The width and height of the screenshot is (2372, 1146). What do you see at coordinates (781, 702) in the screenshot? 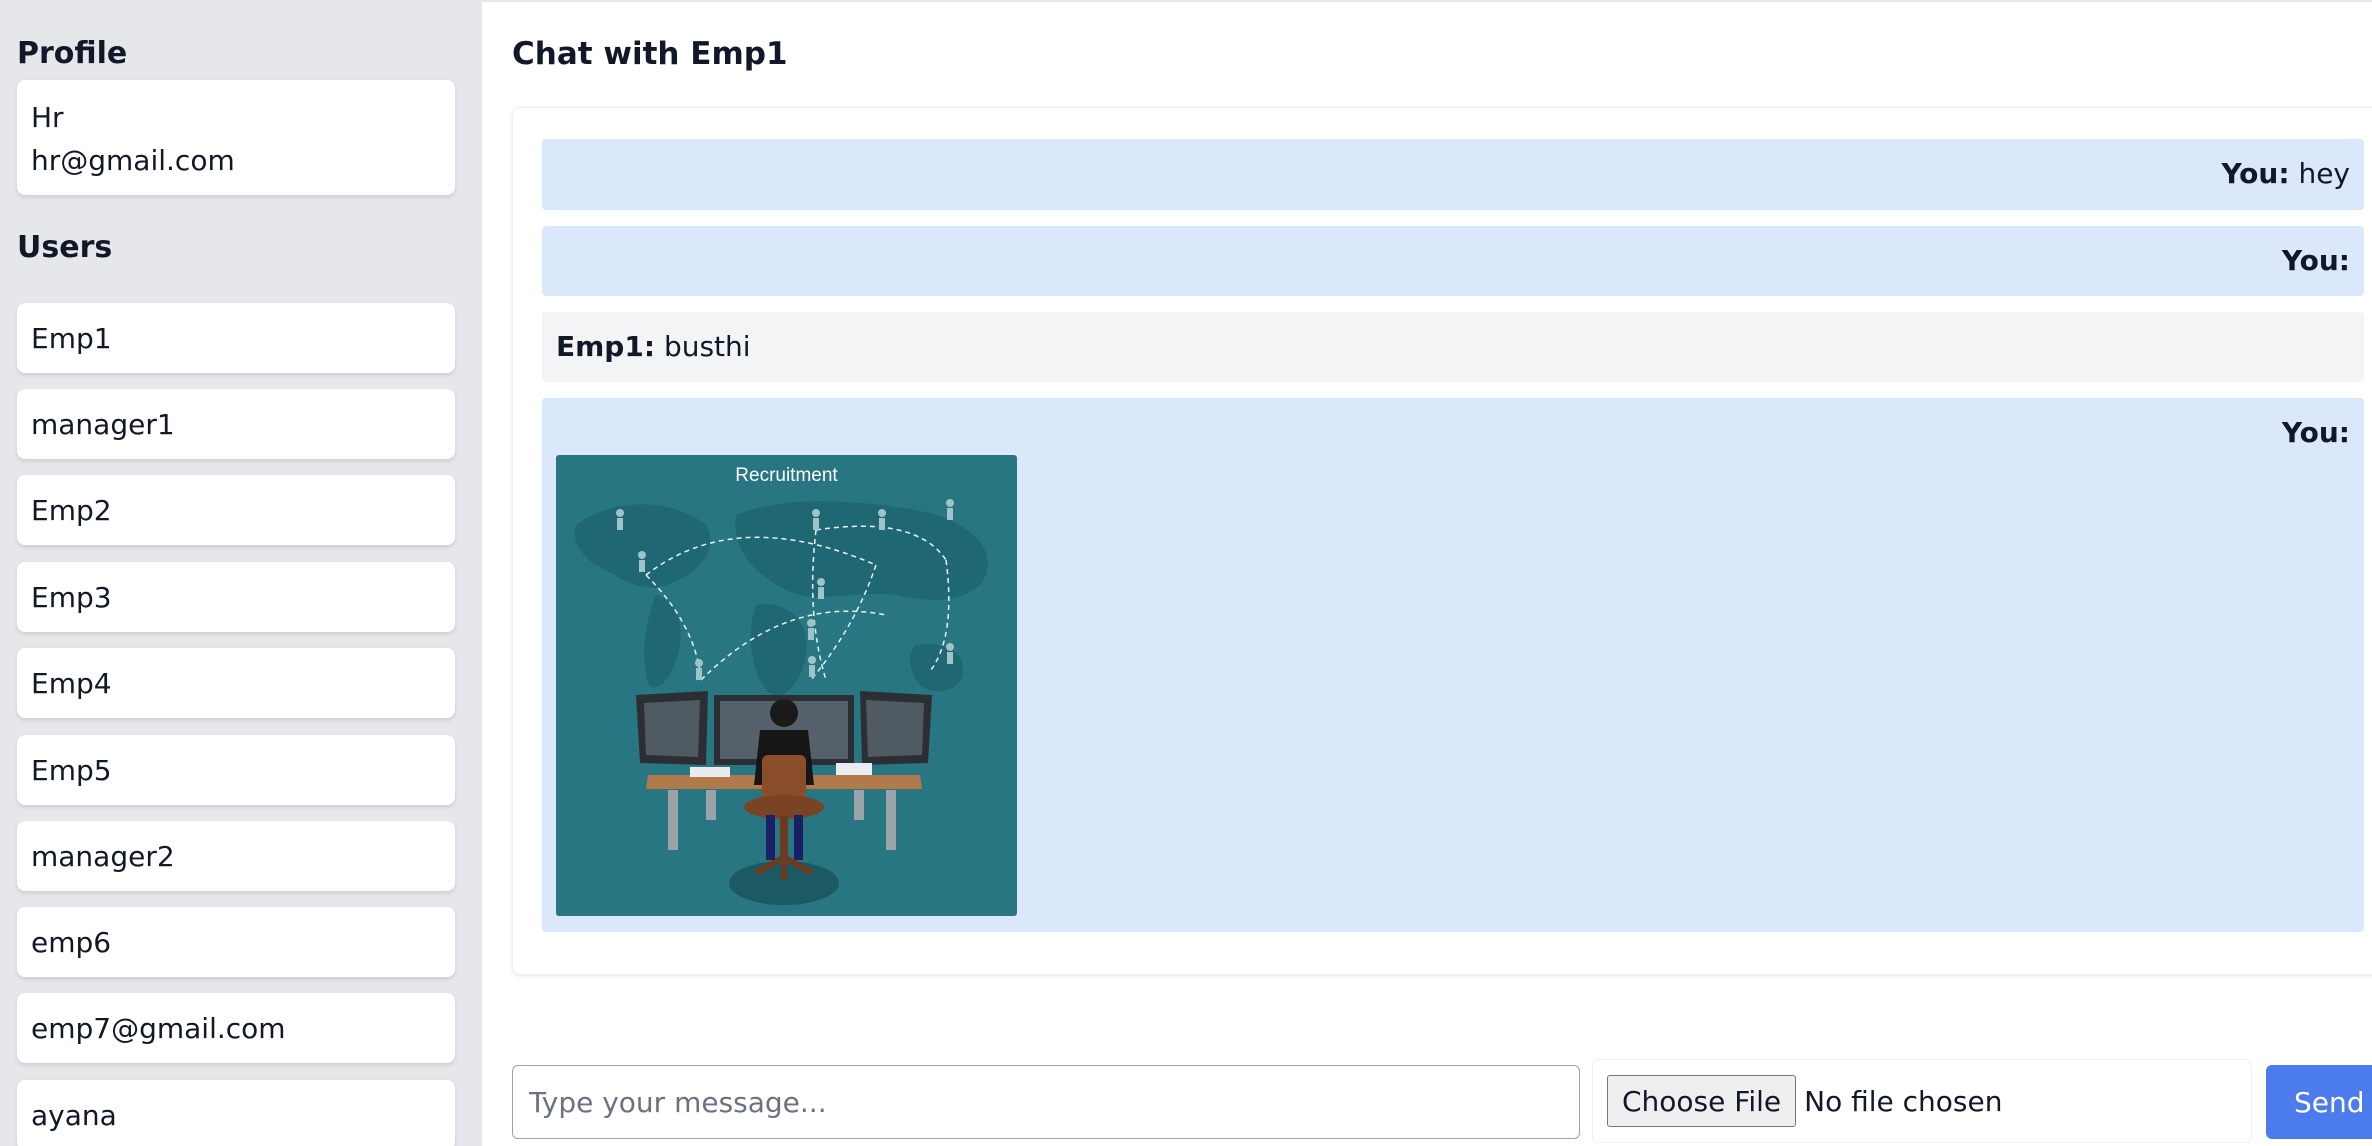
I see `recruitment-illustration` at bounding box center [781, 702].